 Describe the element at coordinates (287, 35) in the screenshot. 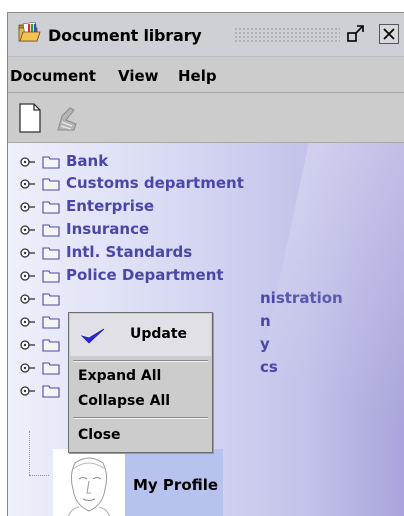

I see `title-grip` at that location.